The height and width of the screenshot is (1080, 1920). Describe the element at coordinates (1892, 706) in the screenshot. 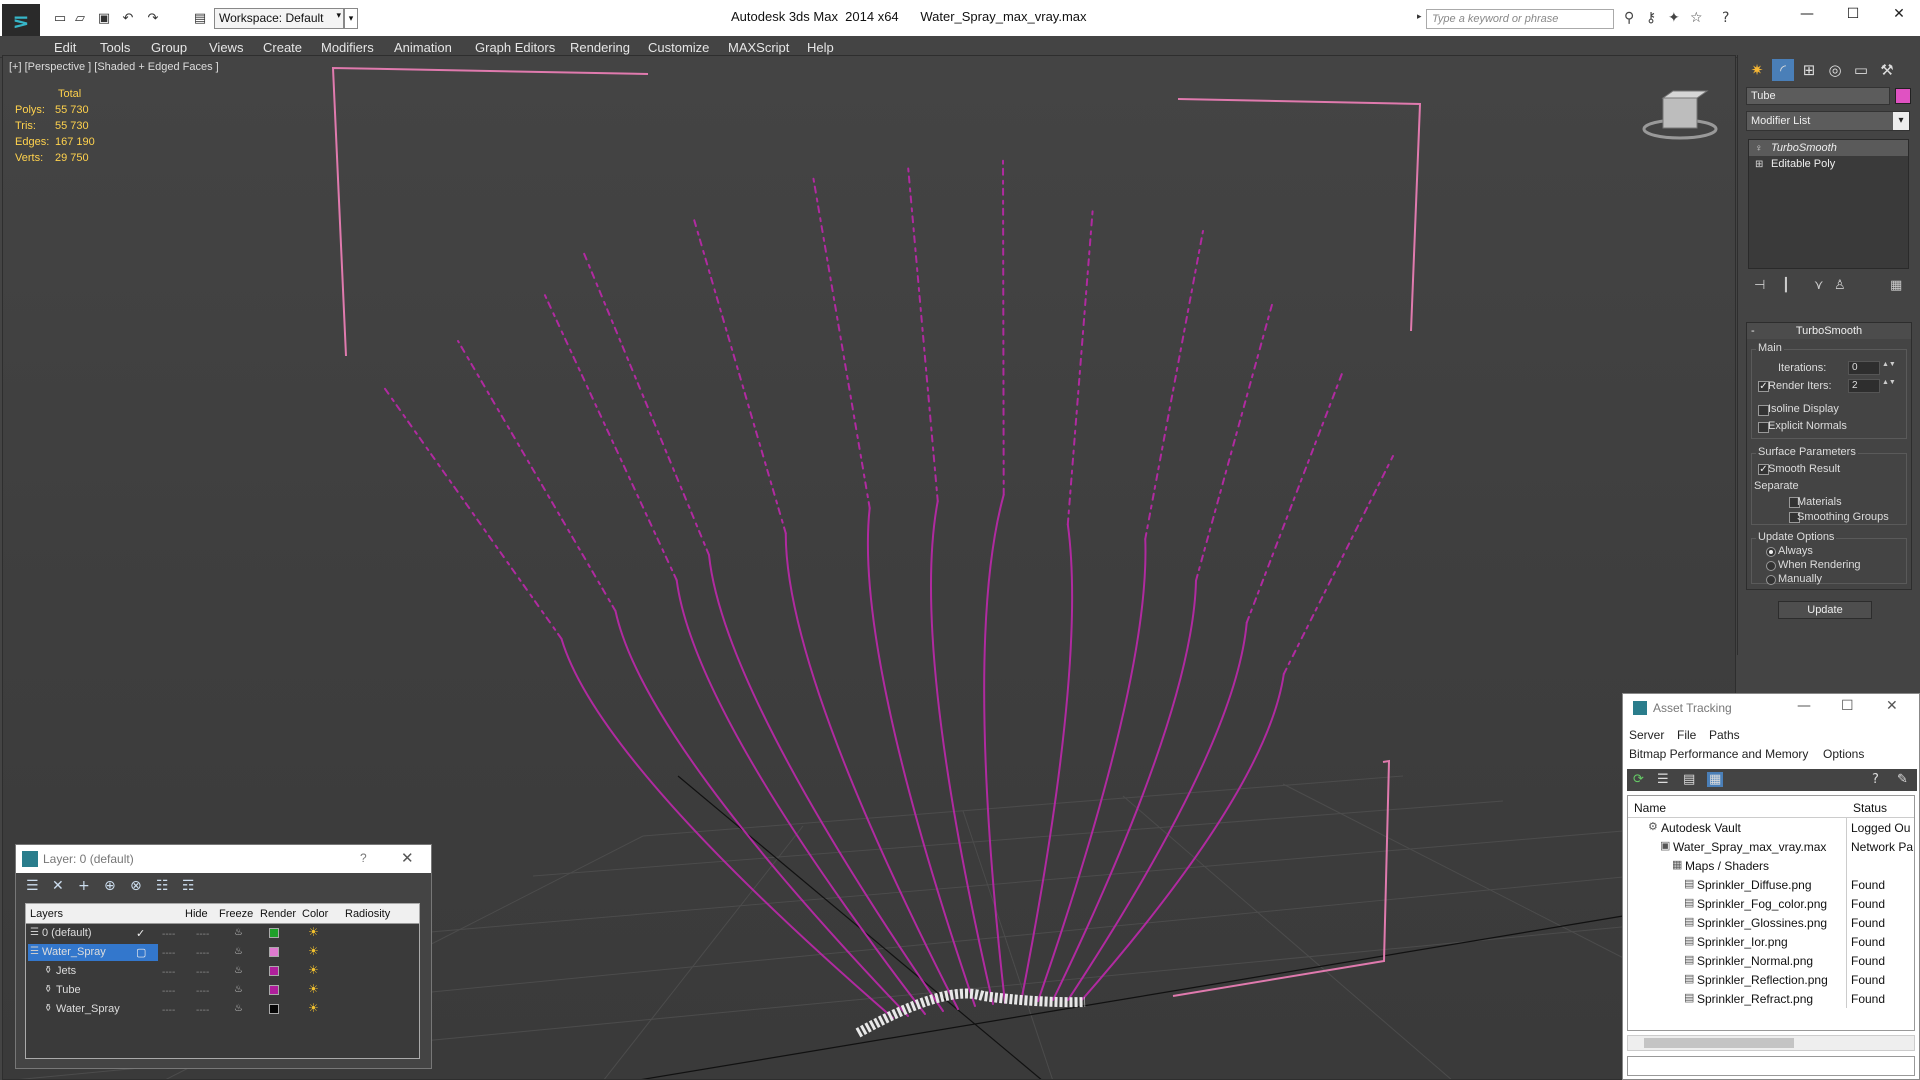

I see `close-icon: ✕` at that location.